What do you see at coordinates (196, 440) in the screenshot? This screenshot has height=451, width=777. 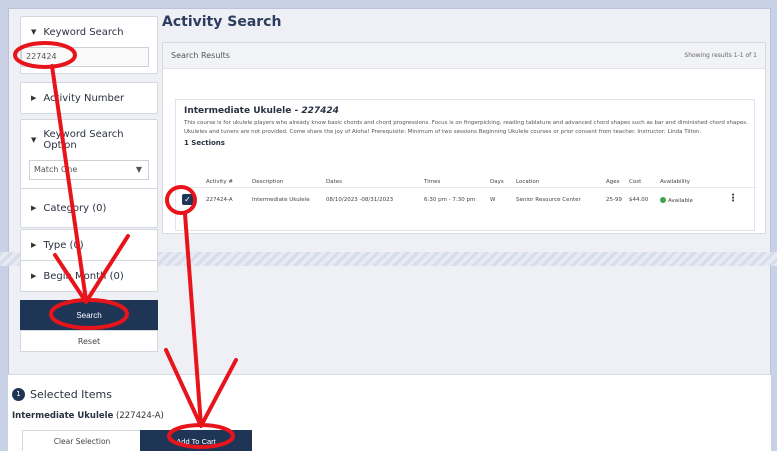 I see `add-to-cart-button: Add To Cart` at bounding box center [196, 440].